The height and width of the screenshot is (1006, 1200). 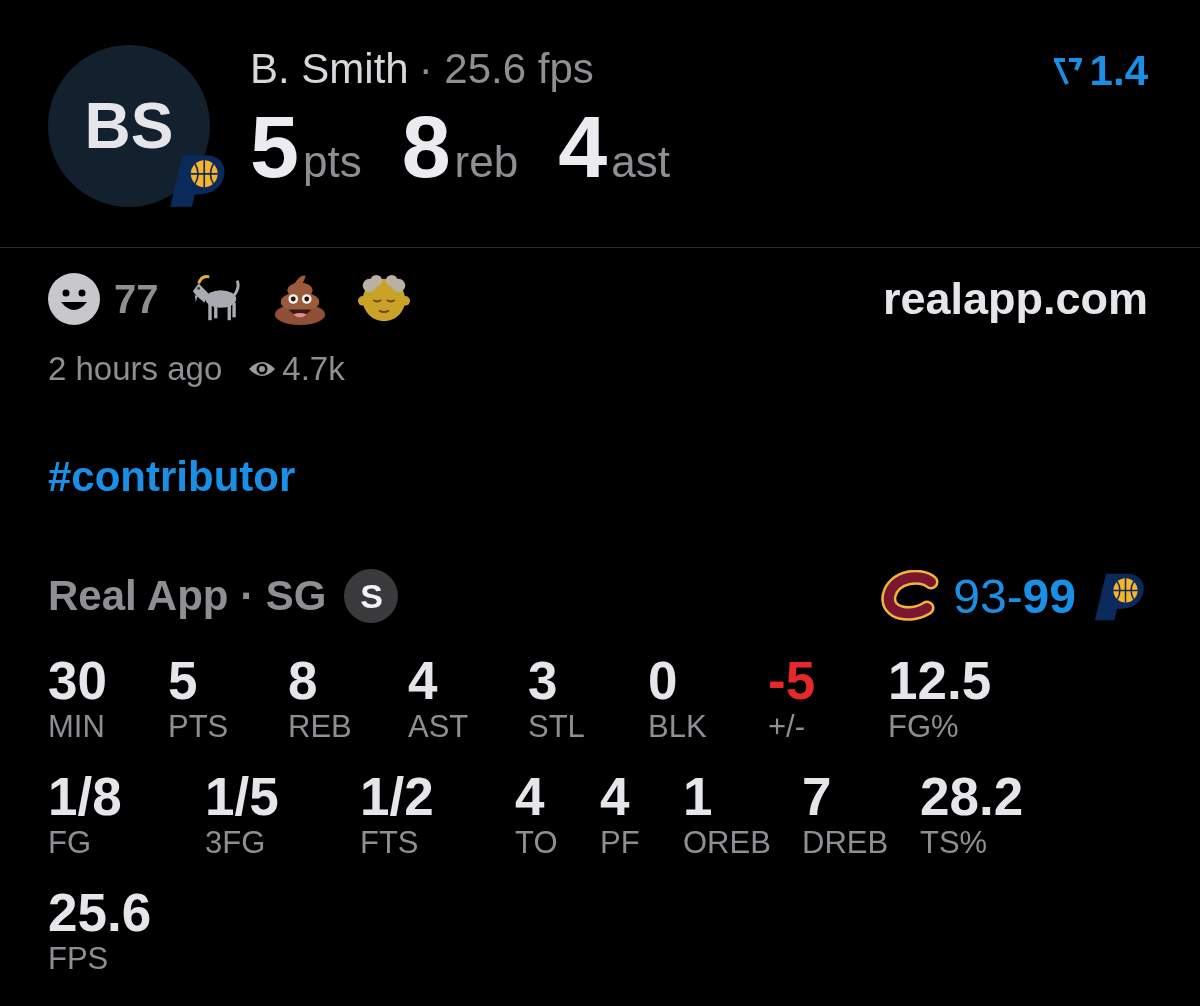 What do you see at coordinates (583, 147) in the screenshot?
I see `total-value: 4` at bounding box center [583, 147].